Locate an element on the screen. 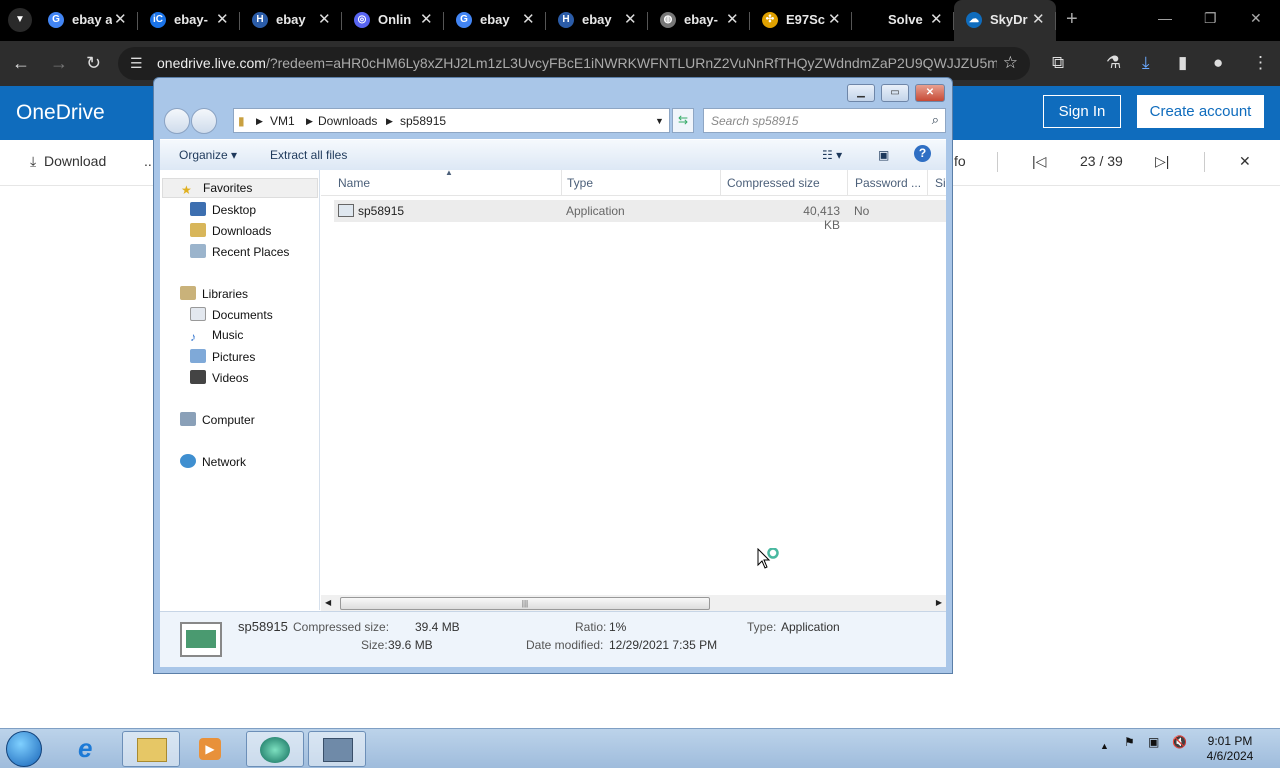 The image size is (1280, 768). nav-documents: Documents is located at coordinates (231, 317).